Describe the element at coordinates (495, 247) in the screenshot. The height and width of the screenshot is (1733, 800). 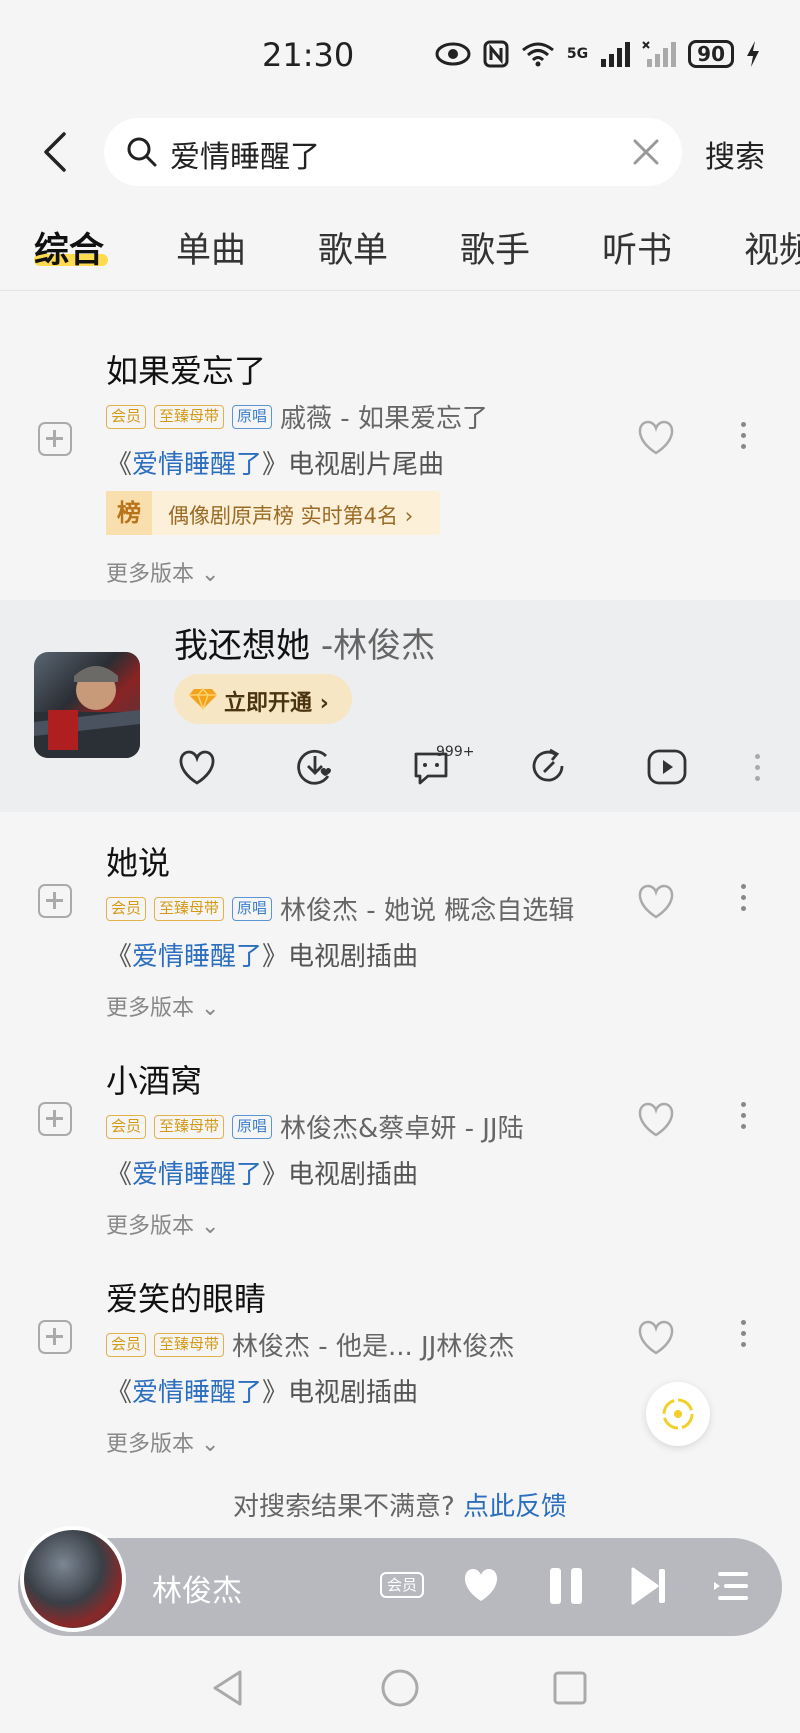
I see `tab-artists: 歌手` at that location.